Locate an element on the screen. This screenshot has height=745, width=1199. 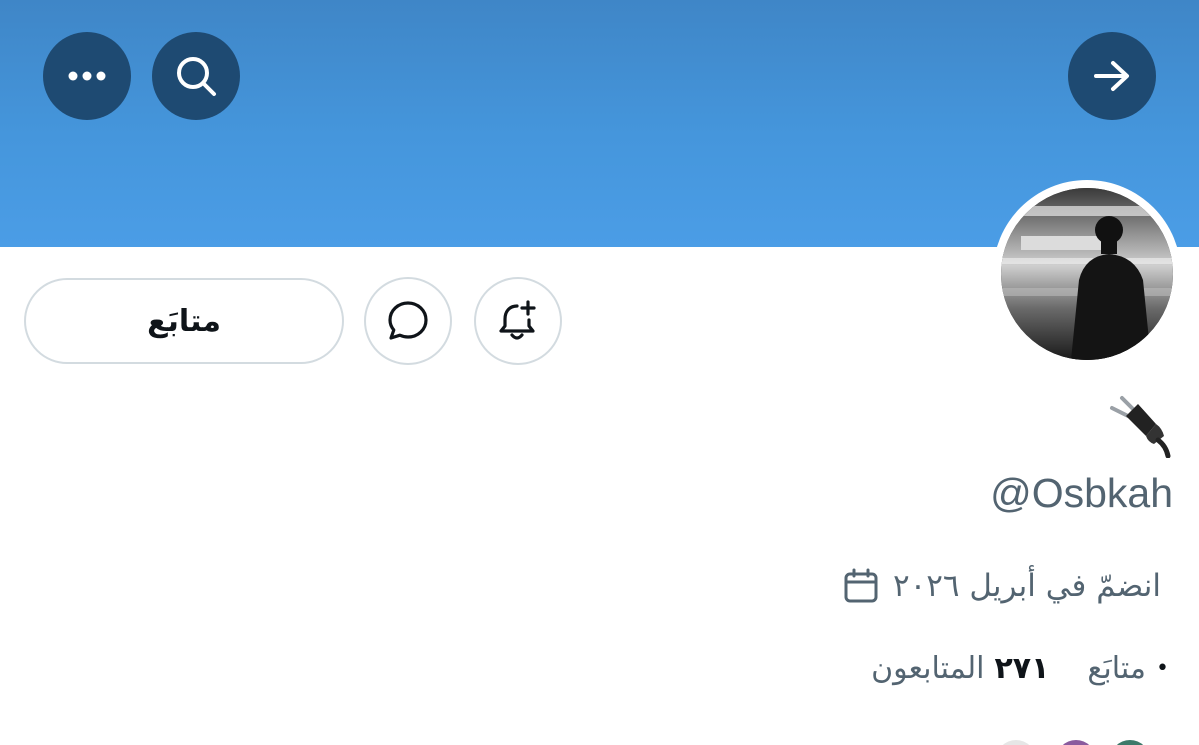
follow-stats: • متابَع ٢٧١ المتابعون is located at coordinates (1020, 668).